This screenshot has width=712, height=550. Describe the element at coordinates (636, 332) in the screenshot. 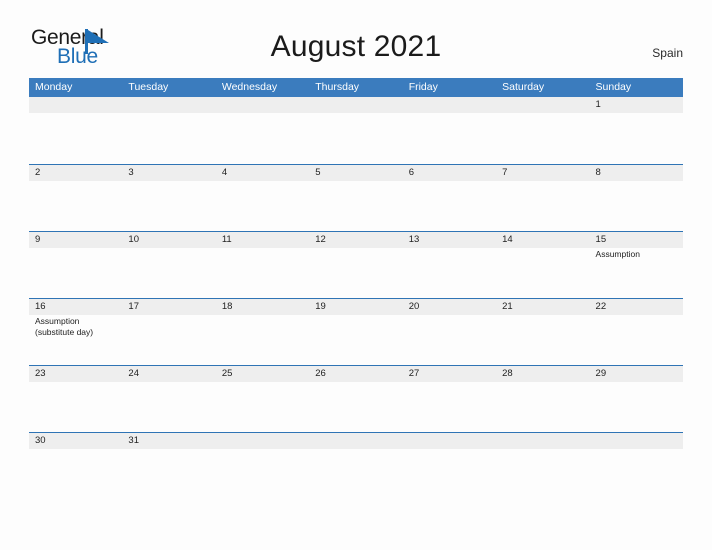

I see `calendar-day-22: 22` at that location.